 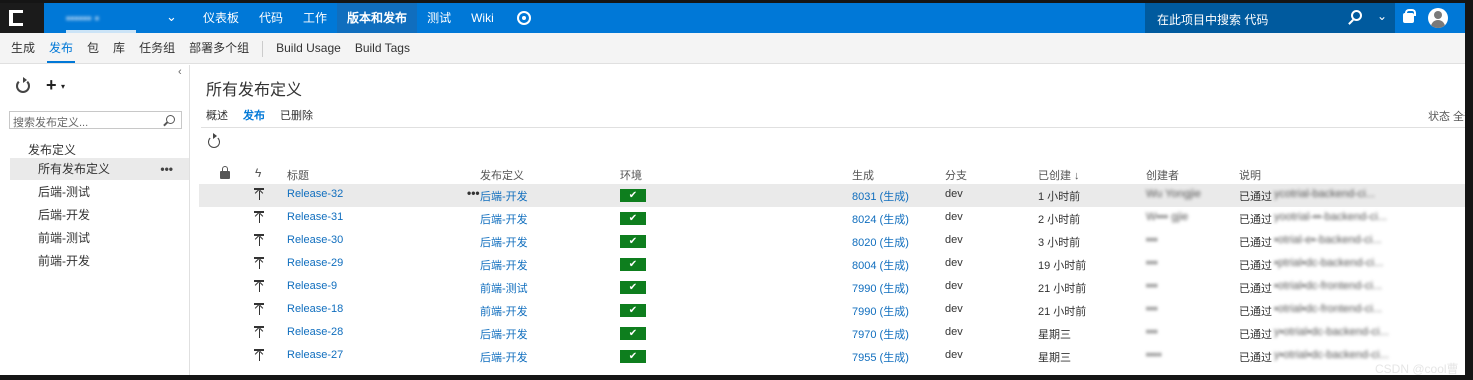 I want to click on tab-releases: 发布, so click(x=61, y=48).